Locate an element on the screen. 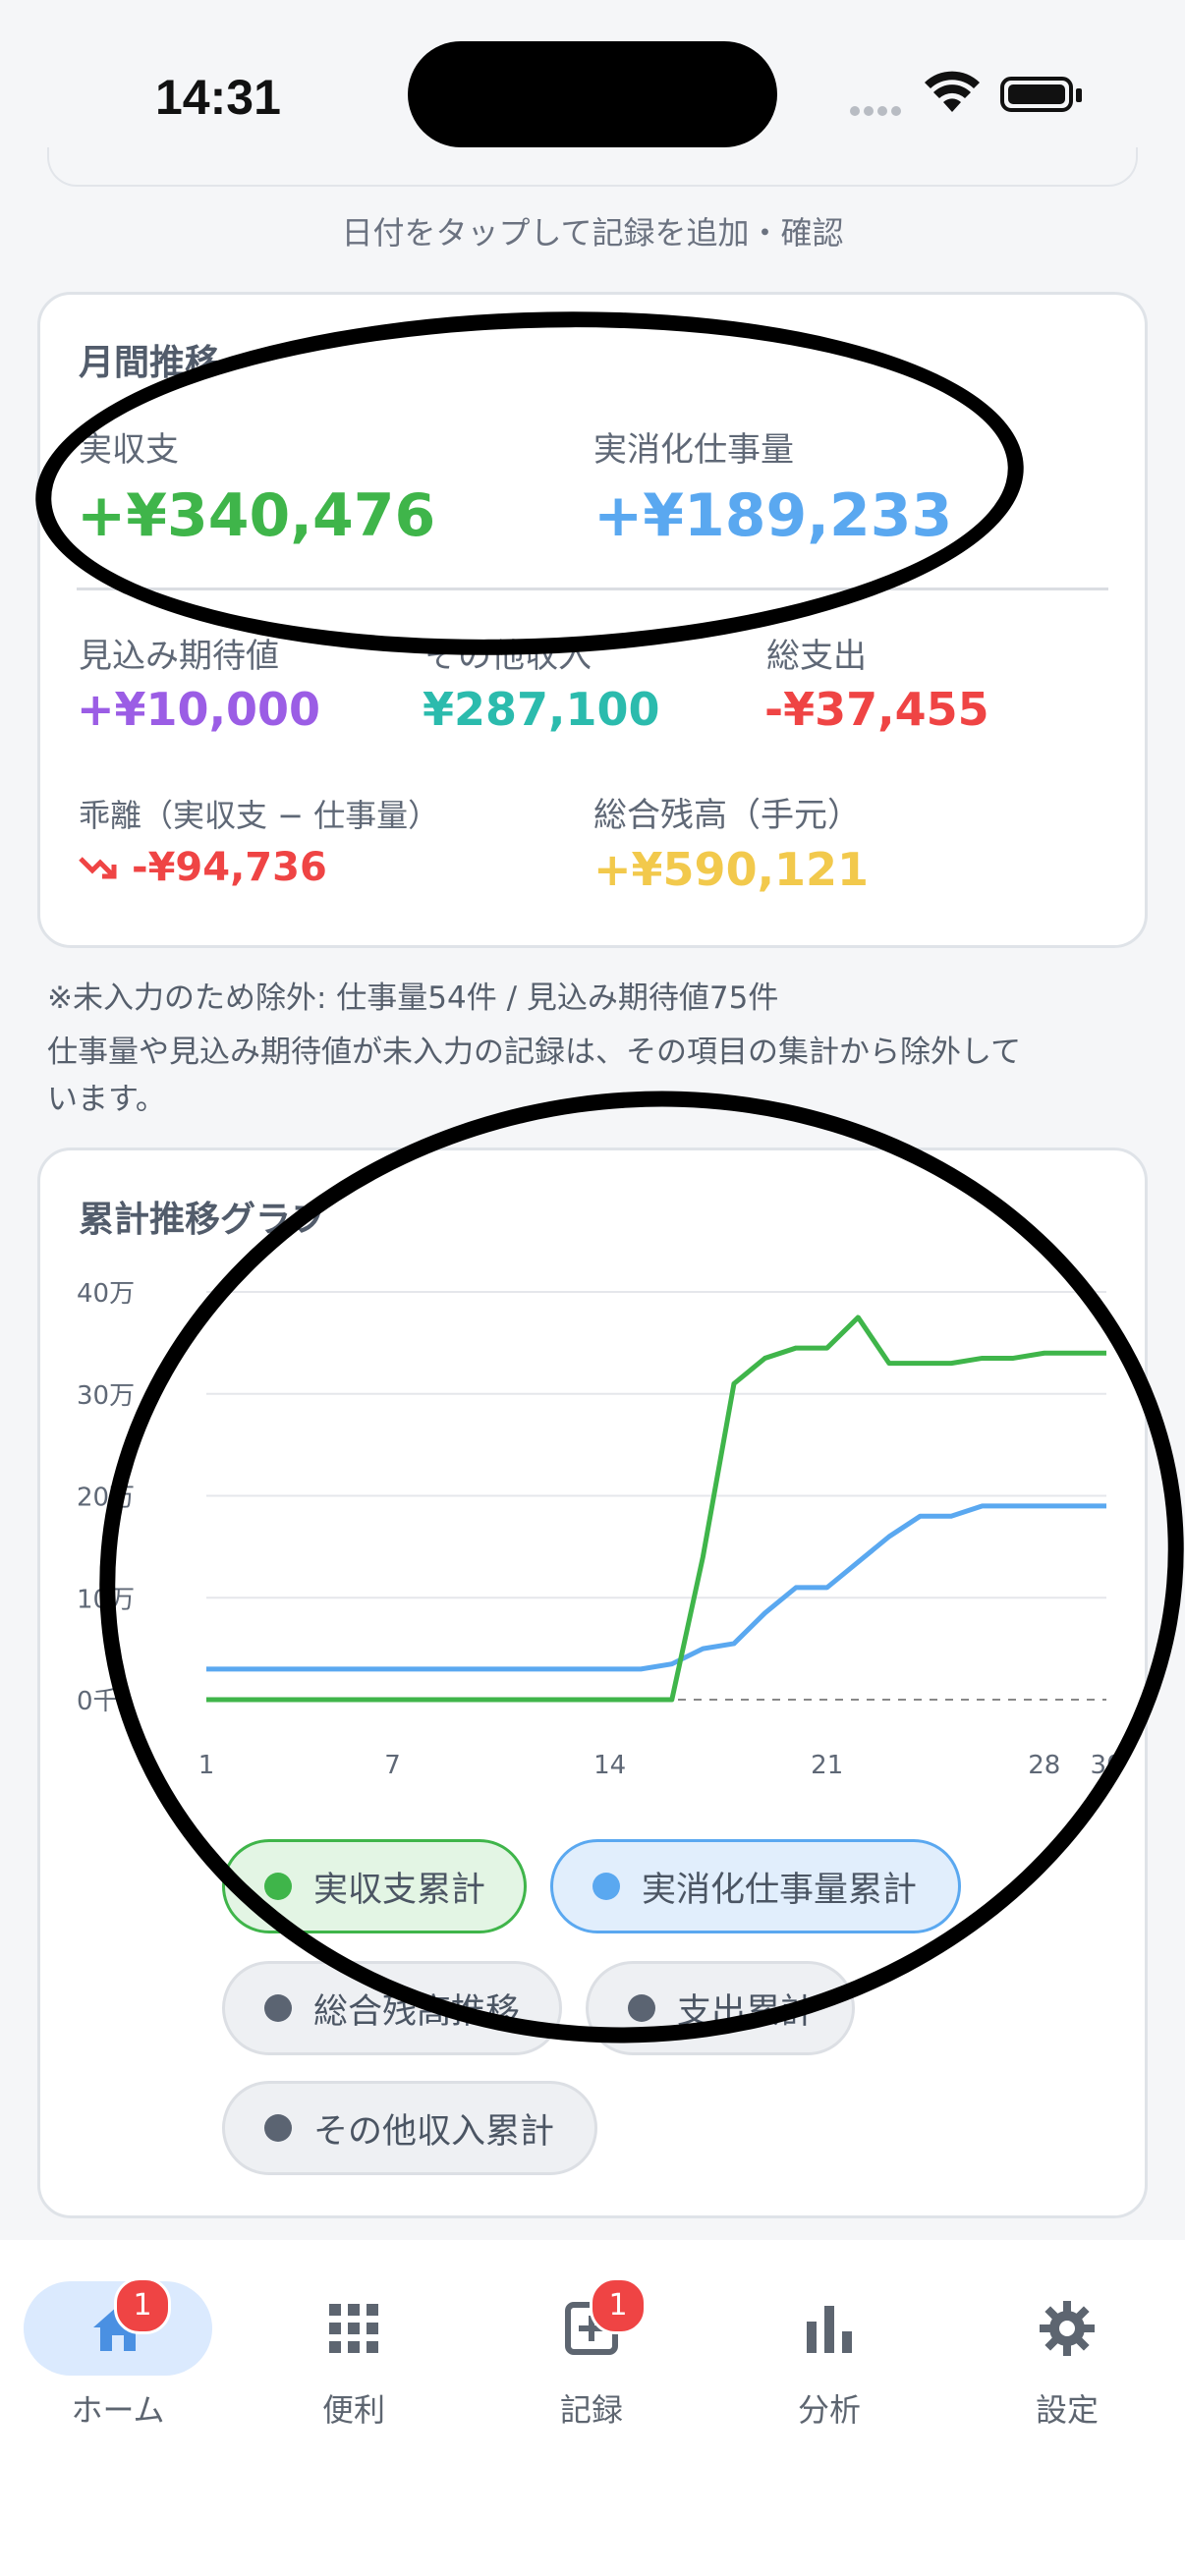 Image resolution: width=1185 pixels, height=2576 pixels. legend-label: その他収入累計 is located at coordinates (434, 2131).